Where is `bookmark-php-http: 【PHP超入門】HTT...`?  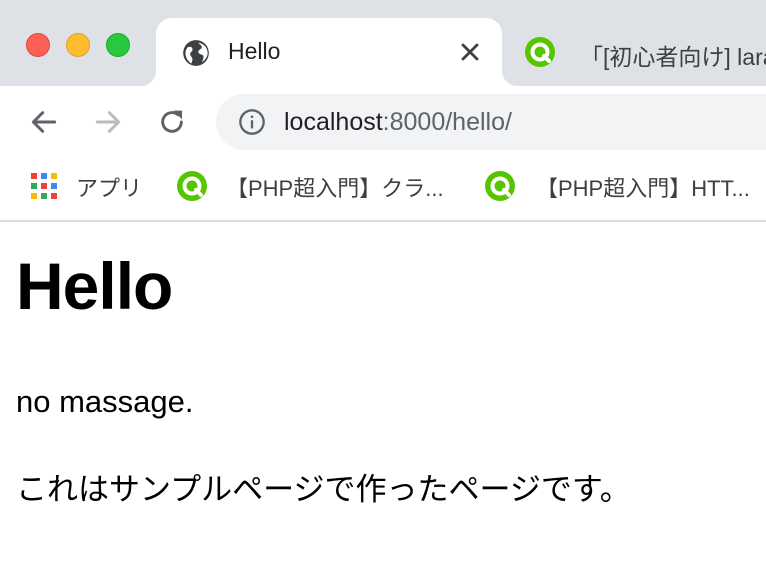 bookmark-php-http: 【PHP超入門】HTT... is located at coordinates (643, 187).